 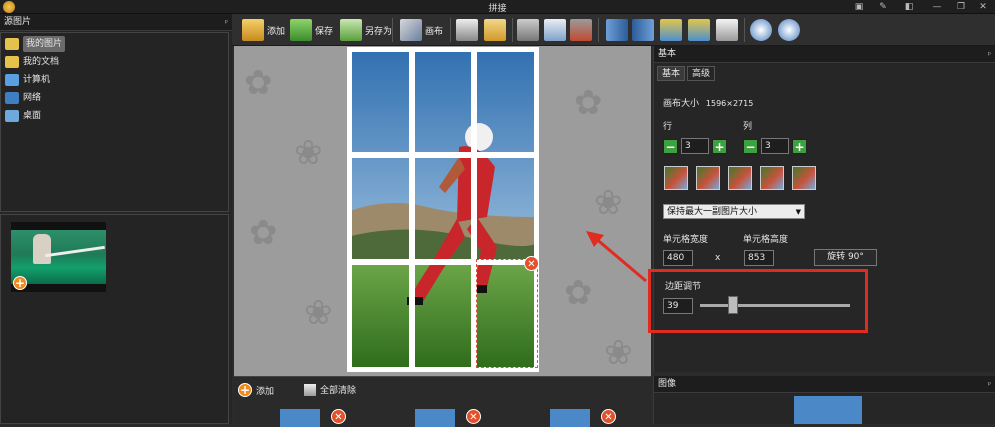 What do you see at coordinates (775, 146) in the screenshot?
I see `cols-input: 3` at bounding box center [775, 146].